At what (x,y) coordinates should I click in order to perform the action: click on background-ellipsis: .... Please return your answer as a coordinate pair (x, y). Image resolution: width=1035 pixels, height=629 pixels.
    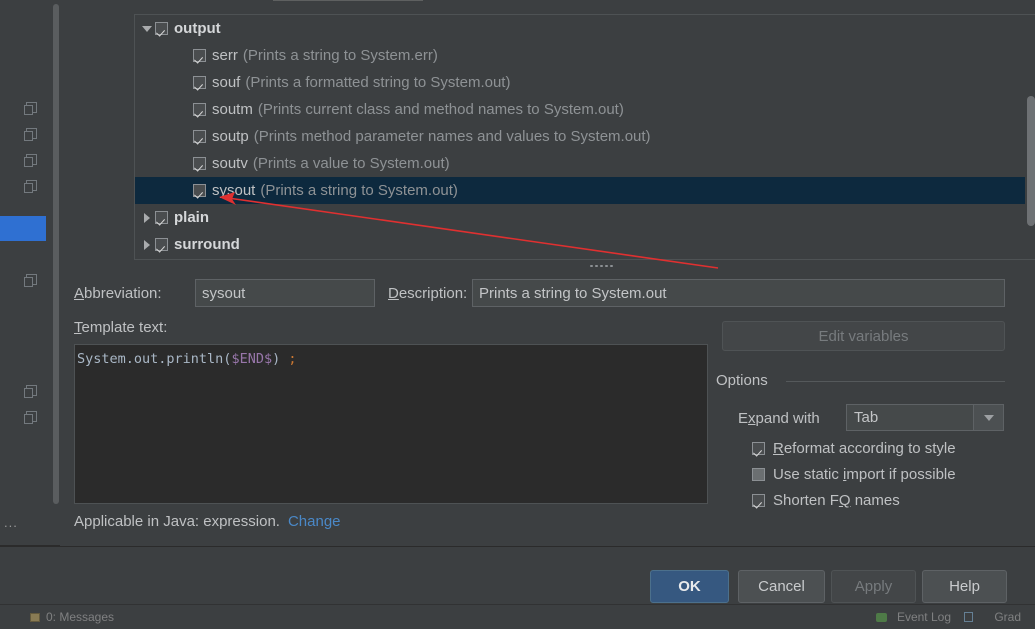
    Looking at the image, I should click on (11, 522).